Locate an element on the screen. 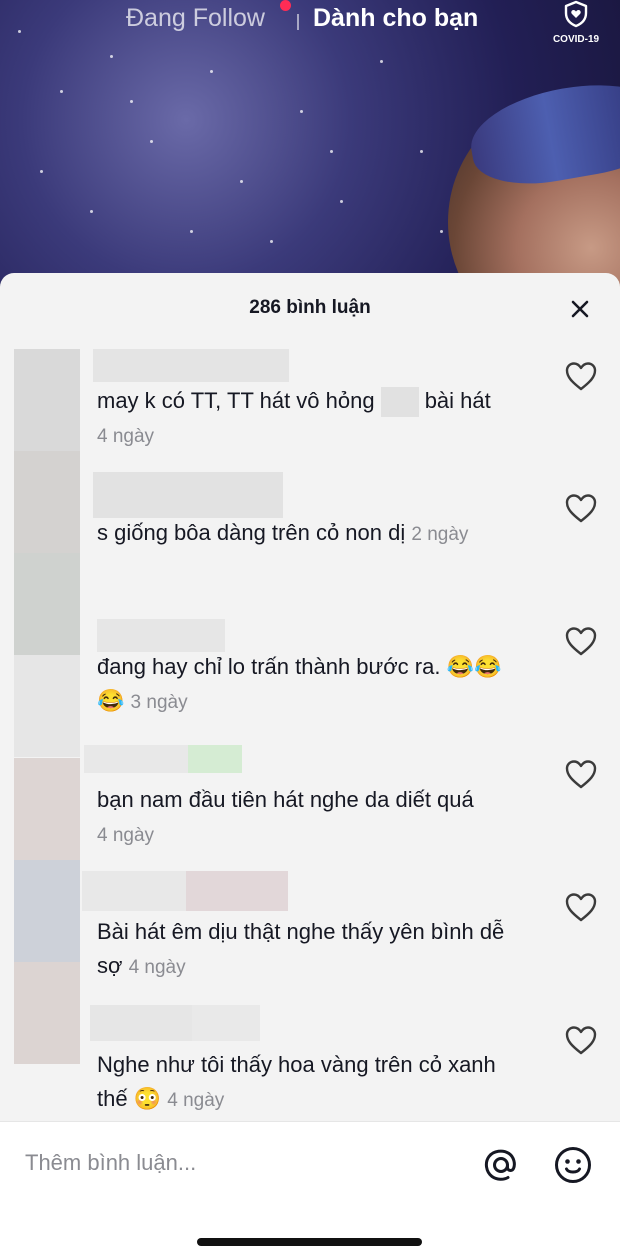 This screenshot has width=620, height=1260. smiley-face-icon is located at coordinates (573, 1165).